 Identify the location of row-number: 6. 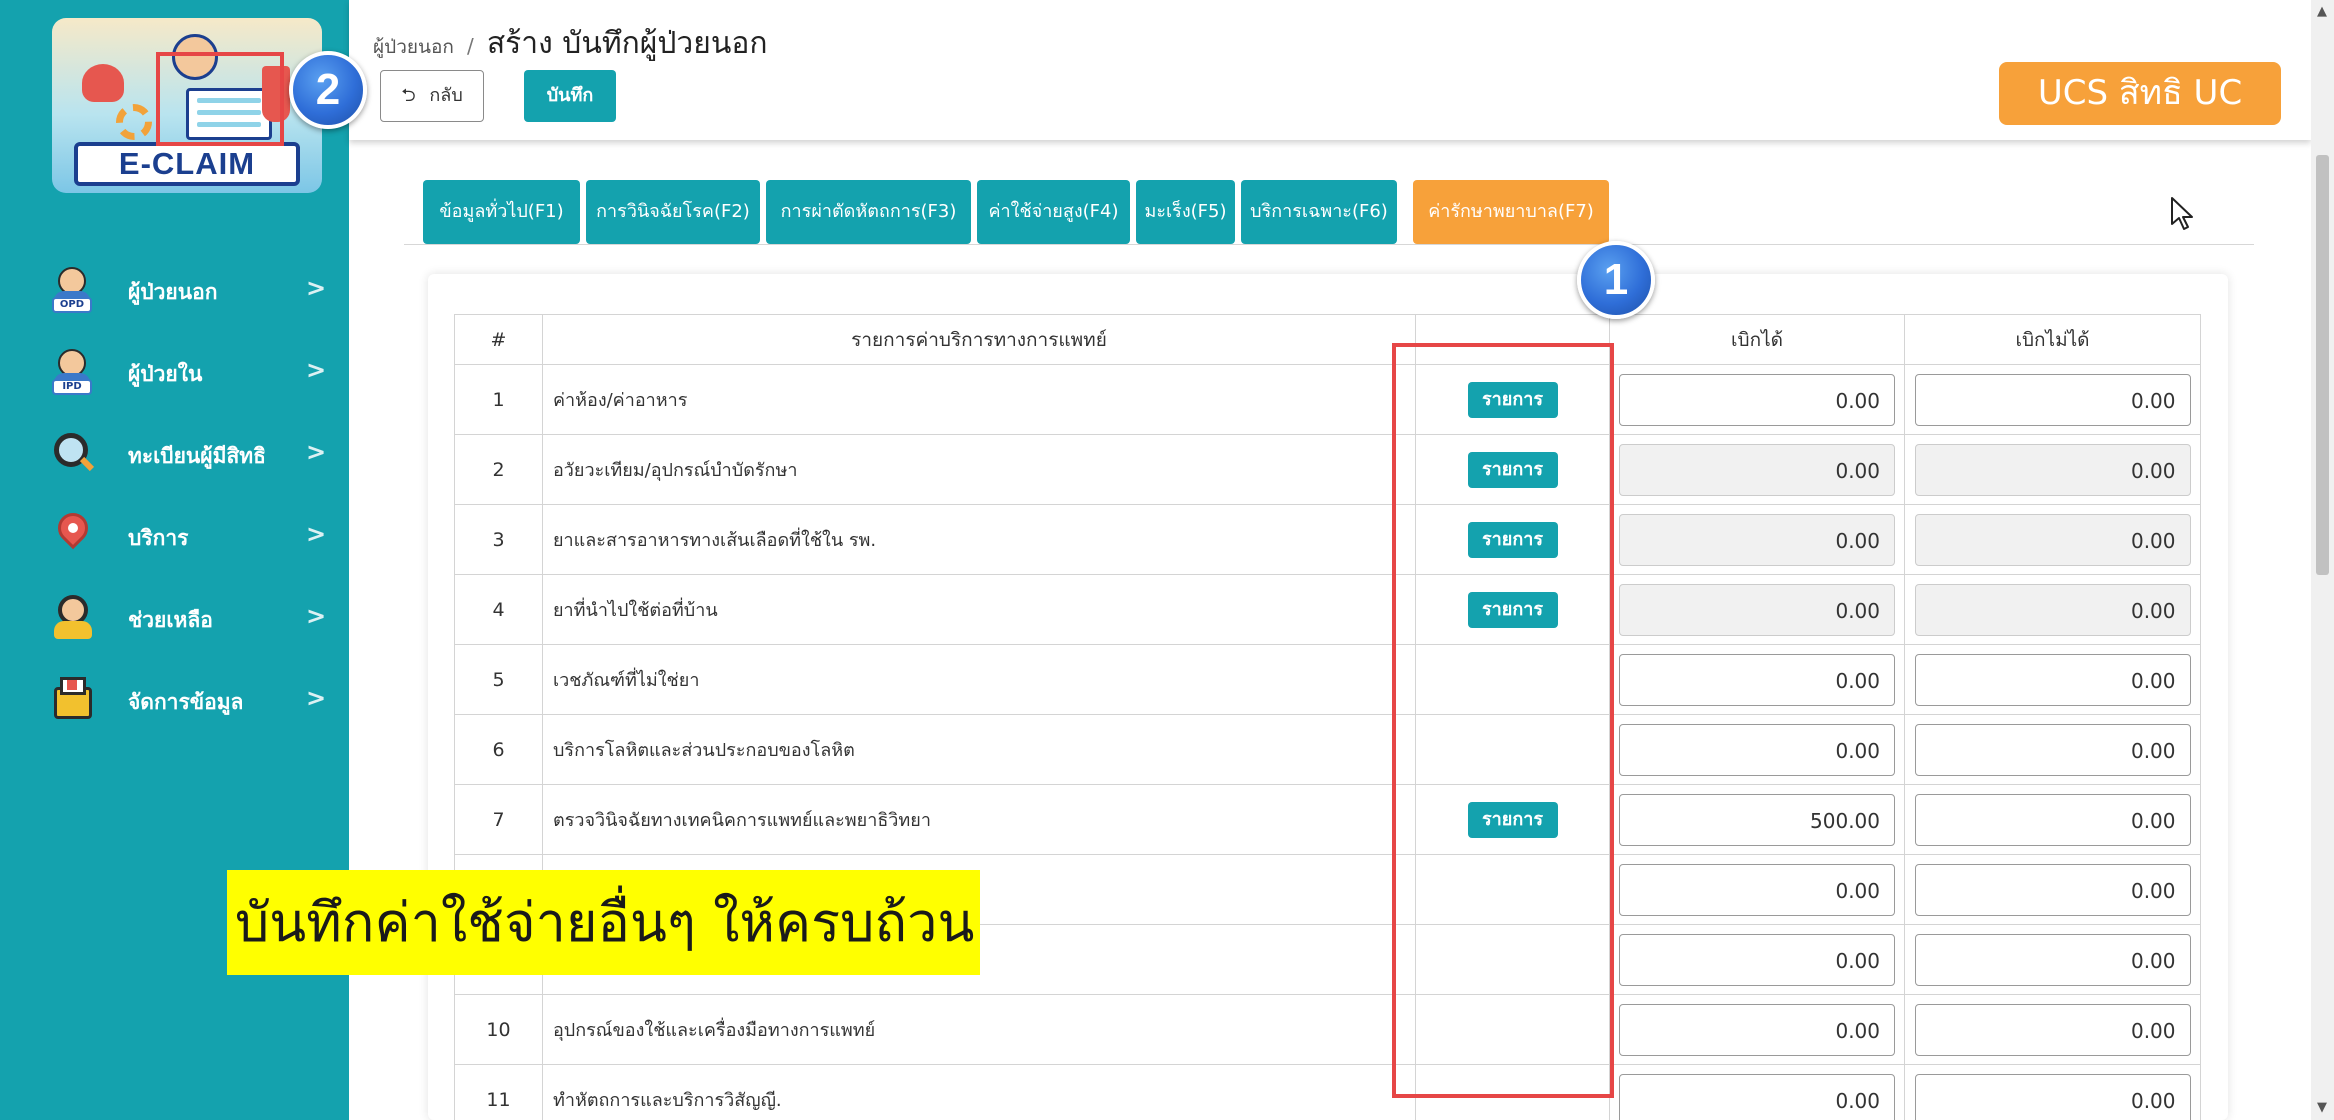
(498, 749).